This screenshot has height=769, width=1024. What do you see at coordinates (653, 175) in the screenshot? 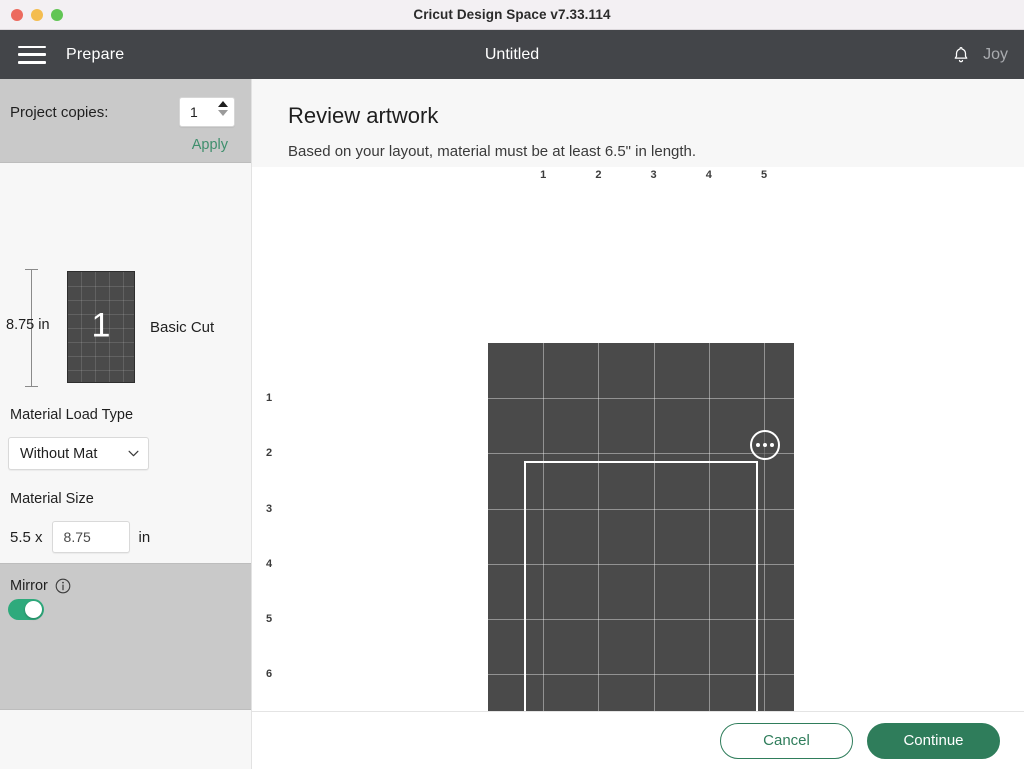
I see `ruler-h-tick: 3` at bounding box center [653, 175].